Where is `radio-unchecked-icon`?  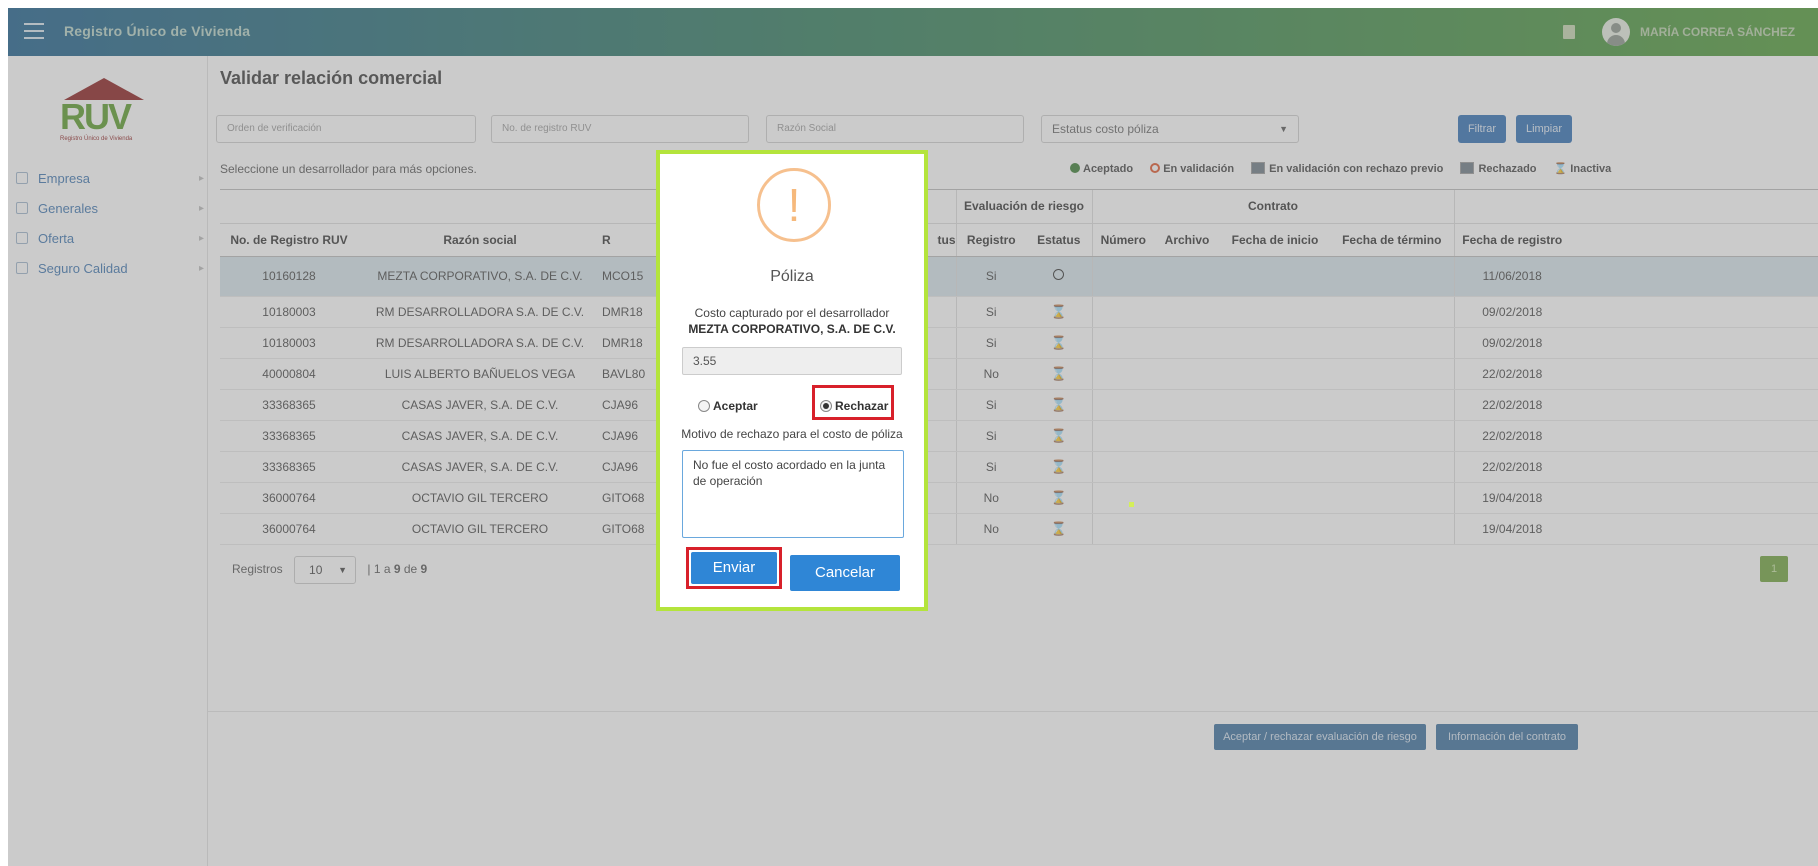 radio-unchecked-icon is located at coordinates (704, 406).